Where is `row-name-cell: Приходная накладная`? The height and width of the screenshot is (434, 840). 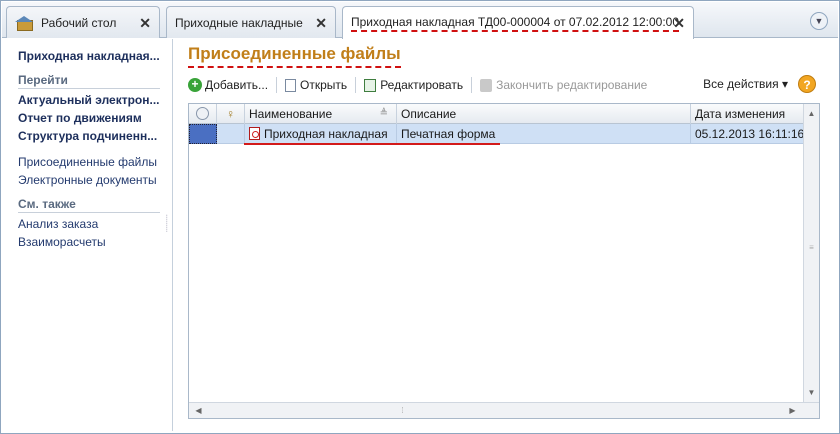 row-name-cell: Приходная накладная is located at coordinates (321, 134).